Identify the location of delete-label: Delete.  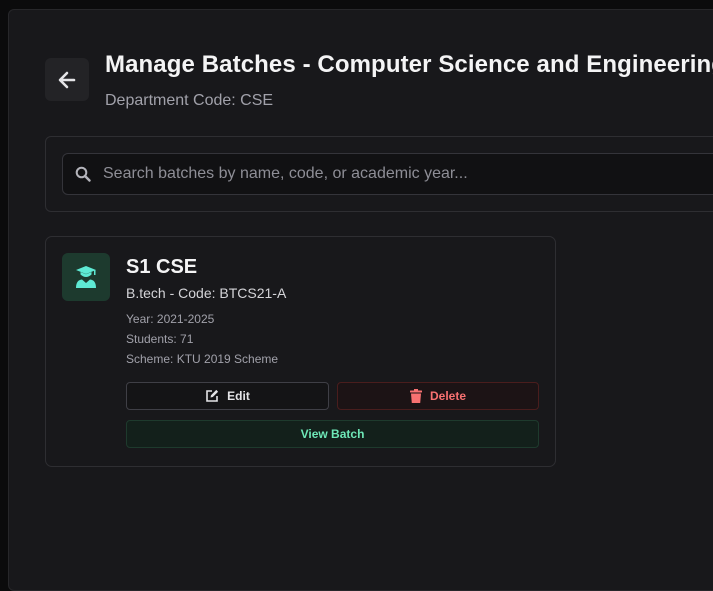
(448, 396).